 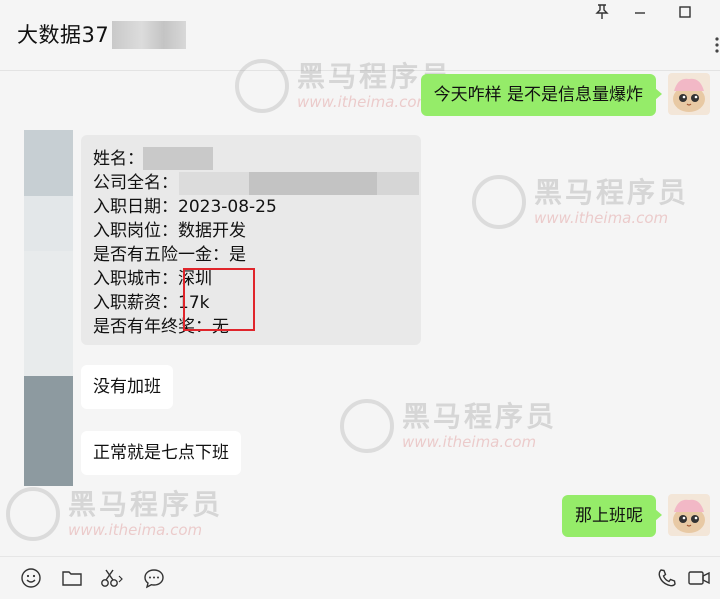 I want to click on sent-message-bubble: 那上班呢, so click(x=612, y=516).